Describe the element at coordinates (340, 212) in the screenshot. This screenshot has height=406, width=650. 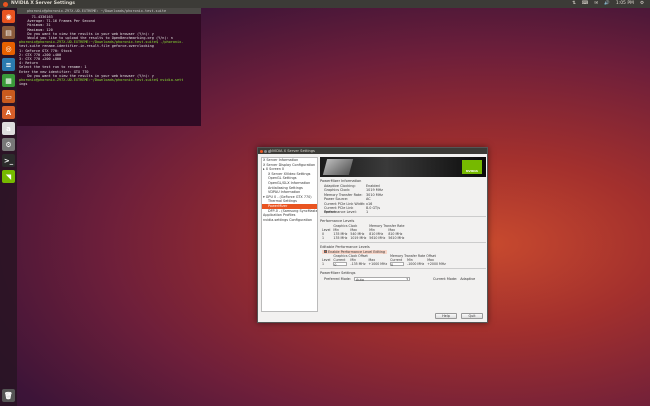
I see `info-key: Performance Level:` at that location.